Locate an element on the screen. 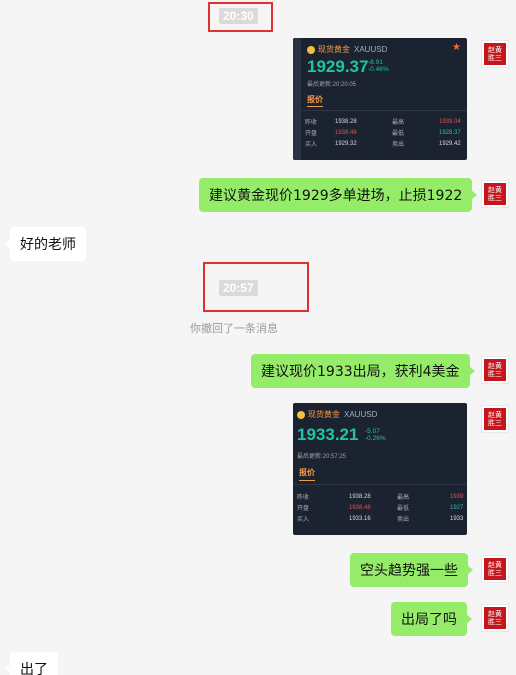  message-bubble: 建议现价1933出局，获利4美金 is located at coordinates (363, 371).